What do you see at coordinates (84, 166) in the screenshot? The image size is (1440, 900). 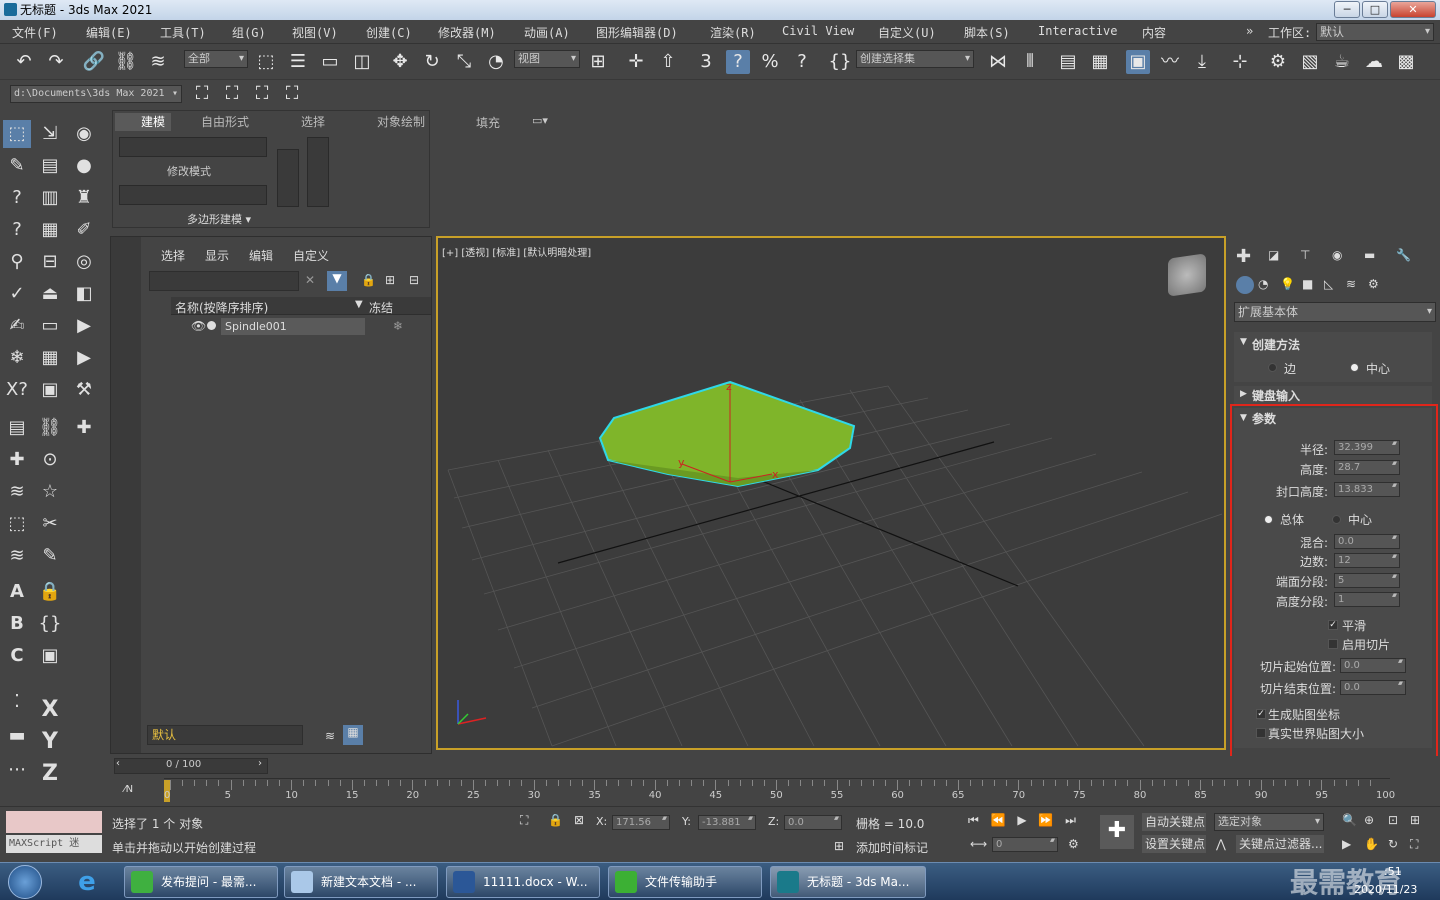 I see `shape-icon: ●` at bounding box center [84, 166].